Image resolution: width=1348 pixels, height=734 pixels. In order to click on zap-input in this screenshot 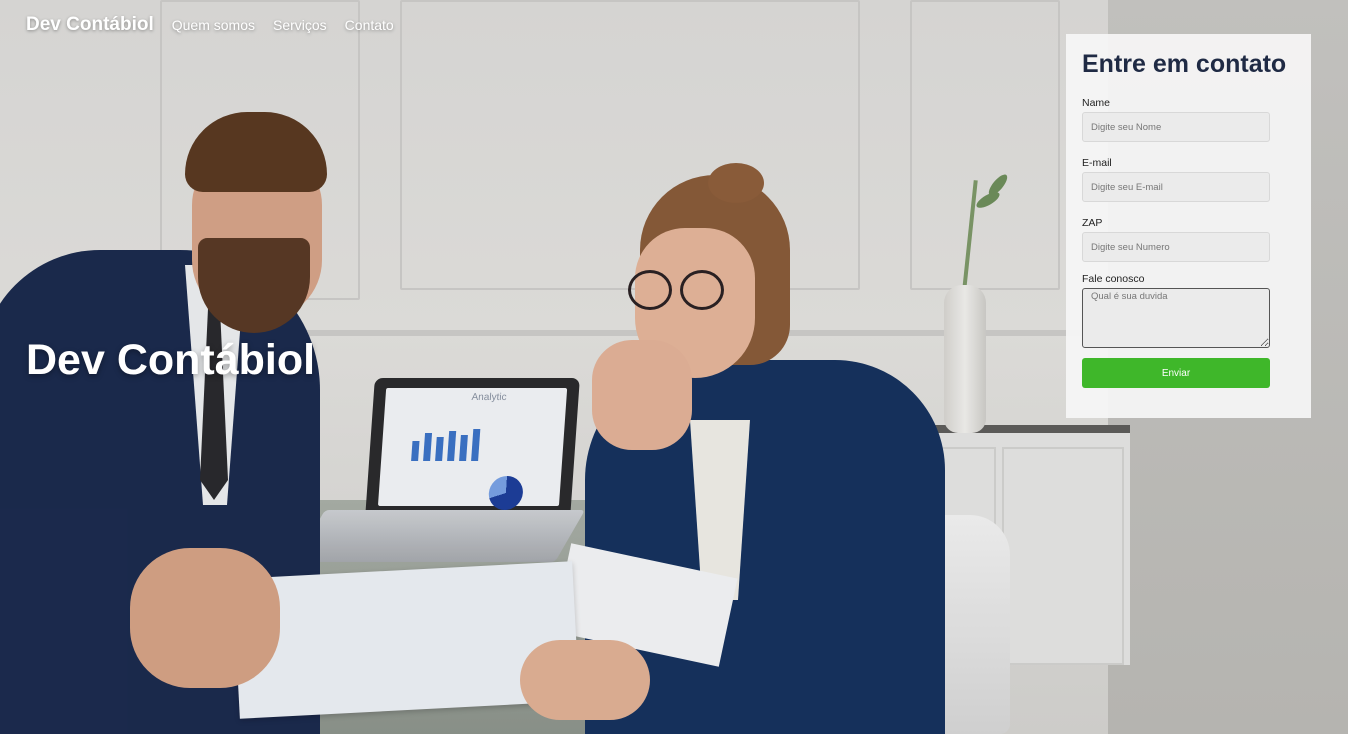, I will do `click(1176, 247)`.